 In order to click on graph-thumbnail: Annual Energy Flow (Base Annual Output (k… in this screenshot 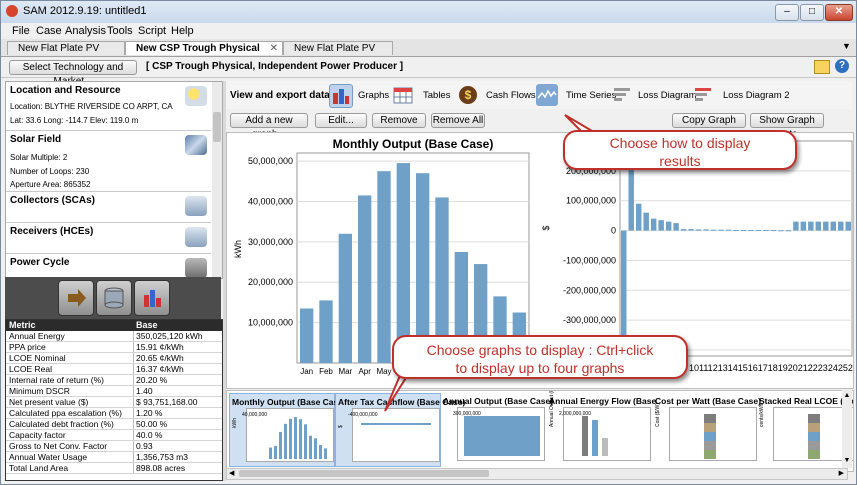, I will do `click(601, 428)`.